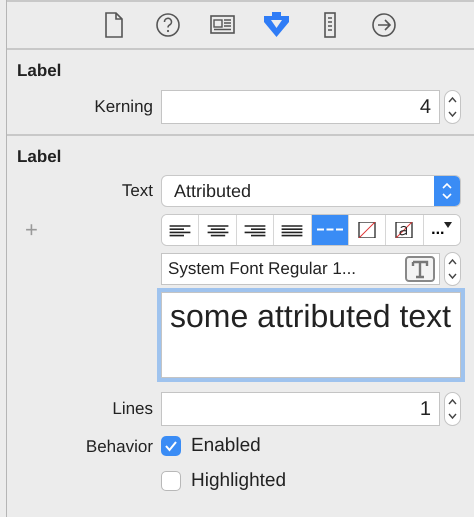  I want to click on checkmark-icon, so click(171, 446).